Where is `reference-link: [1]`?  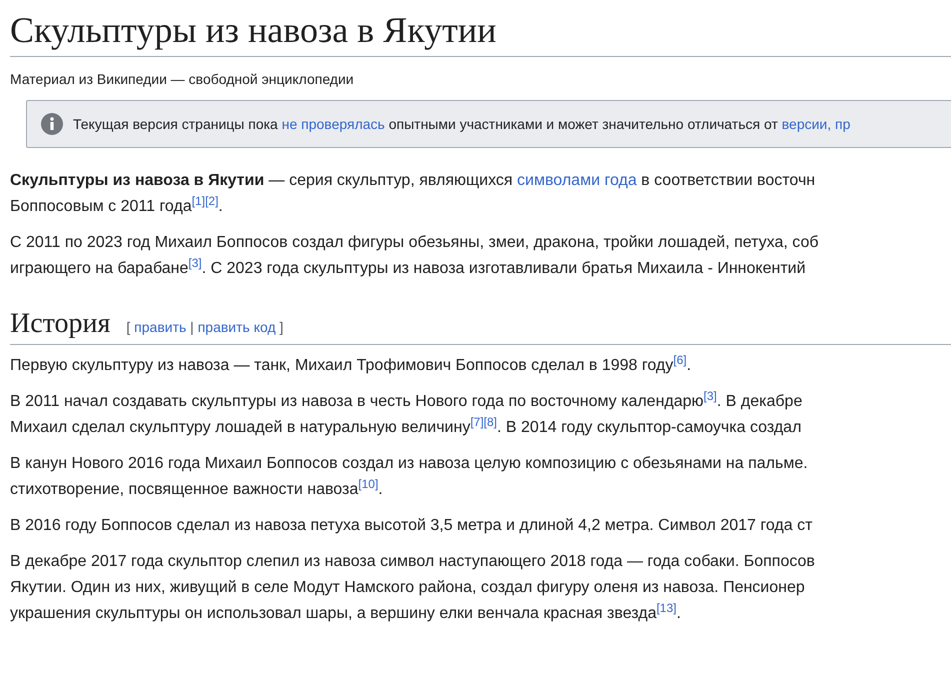
reference-link: [1] is located at coordinates (199, 201).